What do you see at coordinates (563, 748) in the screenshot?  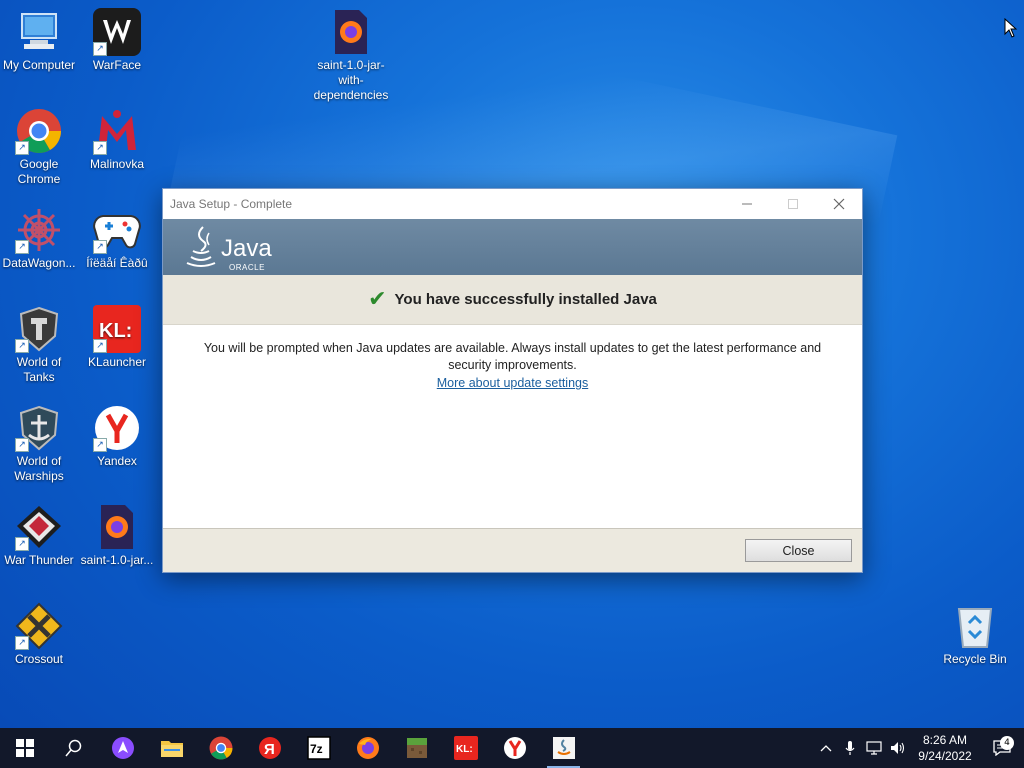 I see `taskbar-java-setup` at bounding box center [563, 748].